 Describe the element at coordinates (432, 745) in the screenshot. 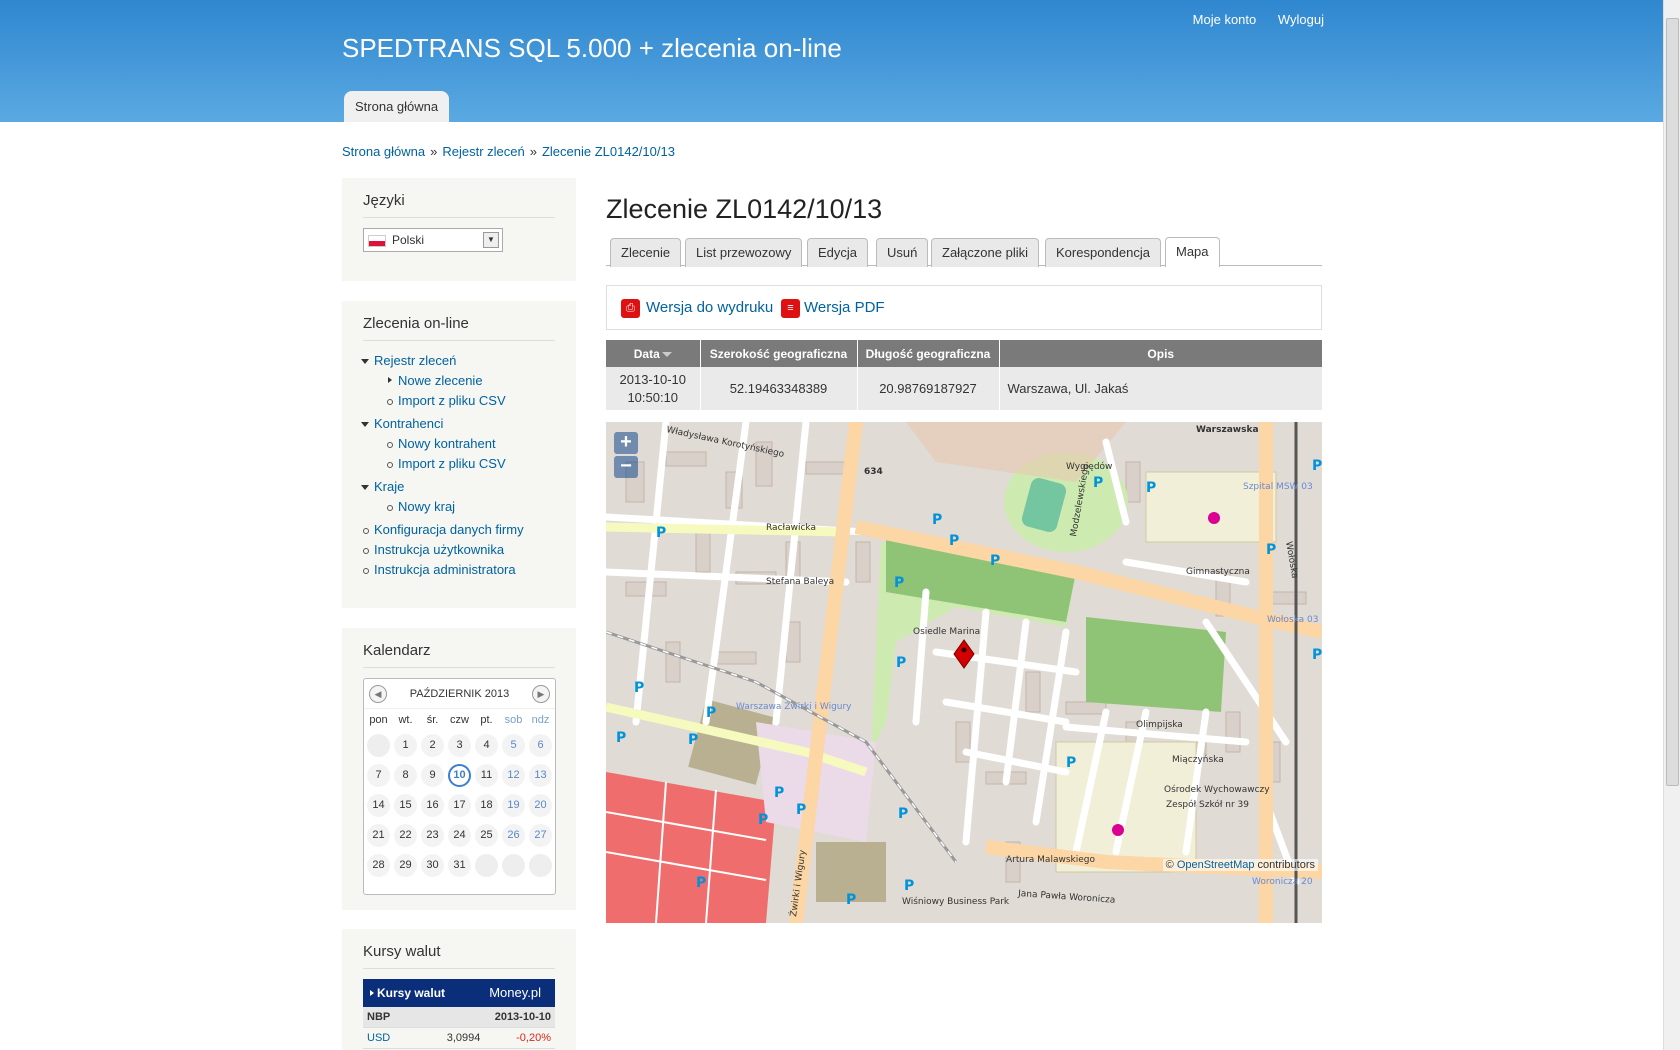

I see `calendar-day: 2` at that location.